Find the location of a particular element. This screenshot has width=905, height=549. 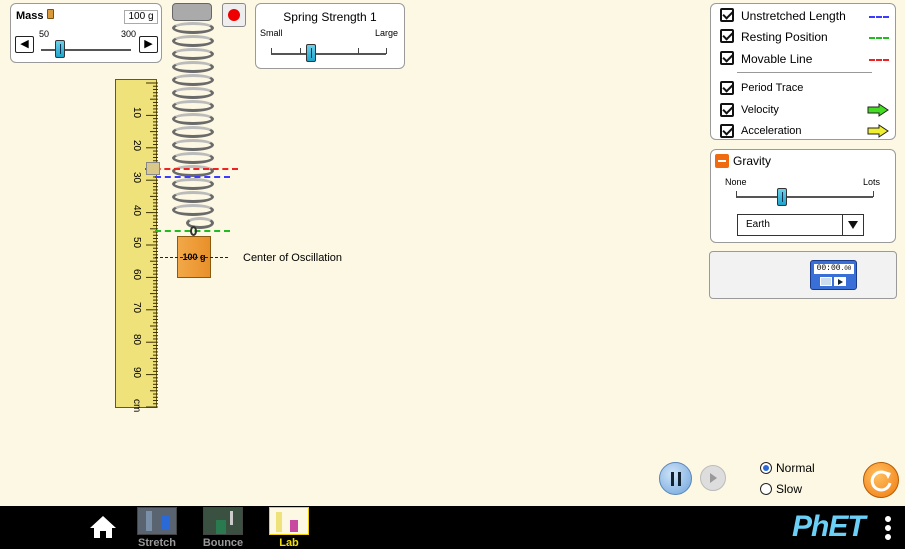

step-button is located at coordinates (713, 478).